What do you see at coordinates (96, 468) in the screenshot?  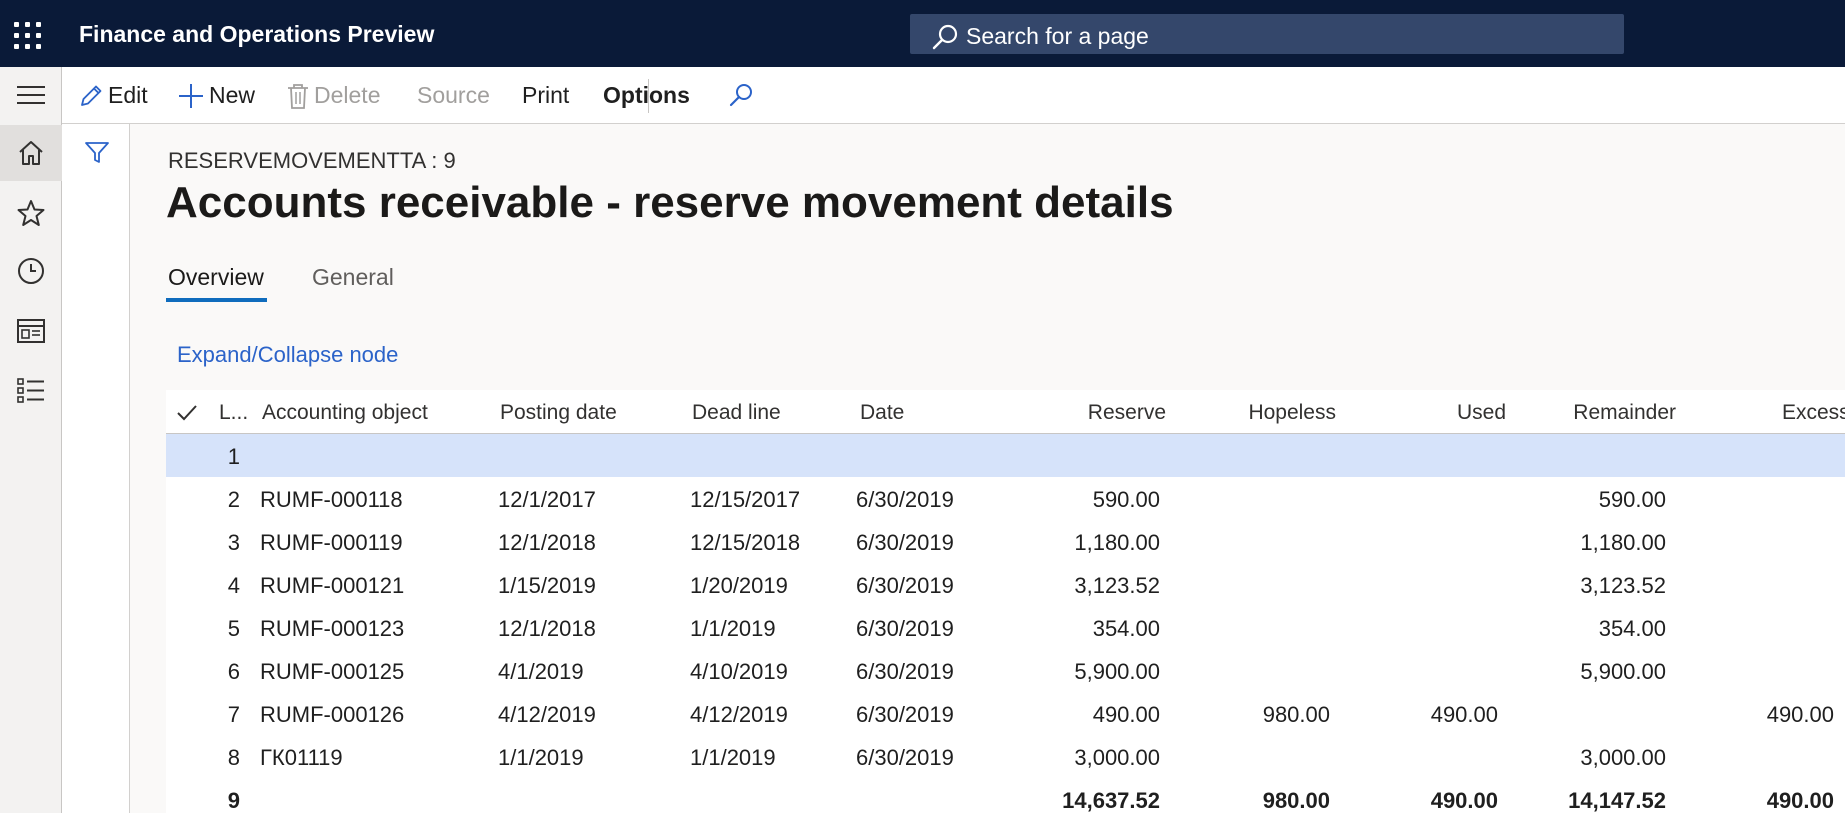 I see `filter-pane` at bounding box center [96, 468].